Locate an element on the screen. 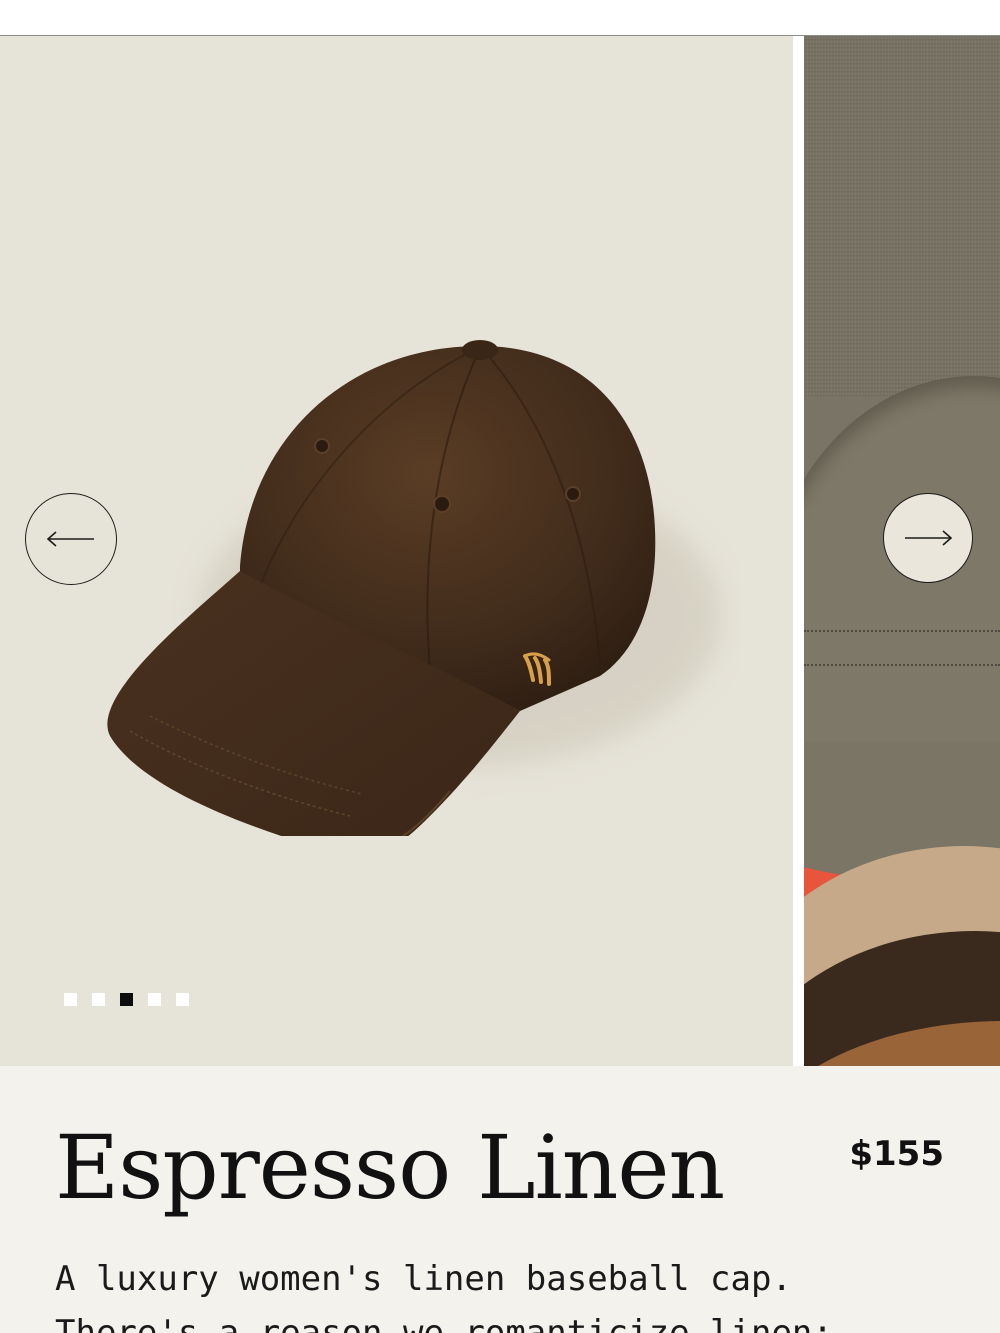 This screenshot has width=1000, height=1333. previous-image-button is located at coordinates (71, 539).